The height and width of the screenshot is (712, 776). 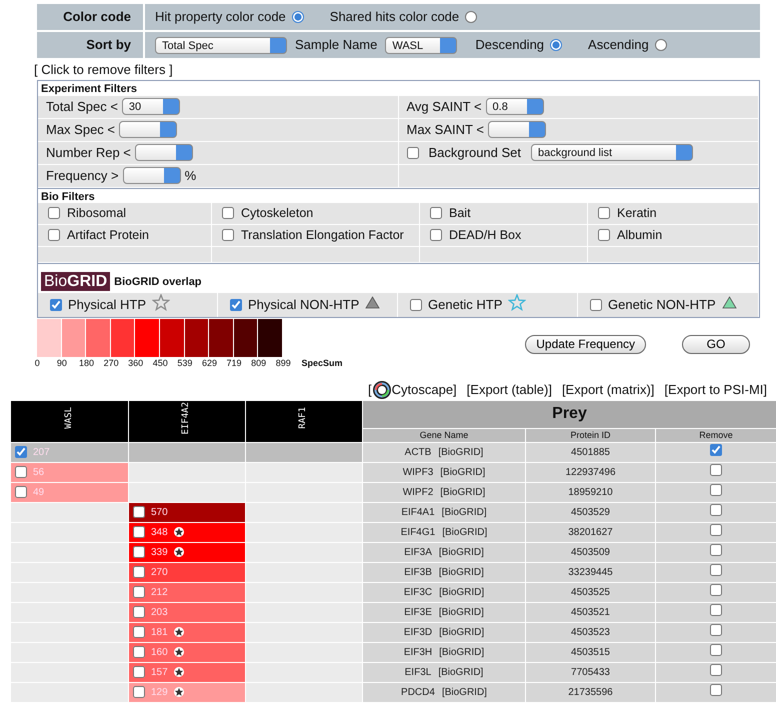 I want to click on protein-id: 33239445, so click(x=591, y=572).